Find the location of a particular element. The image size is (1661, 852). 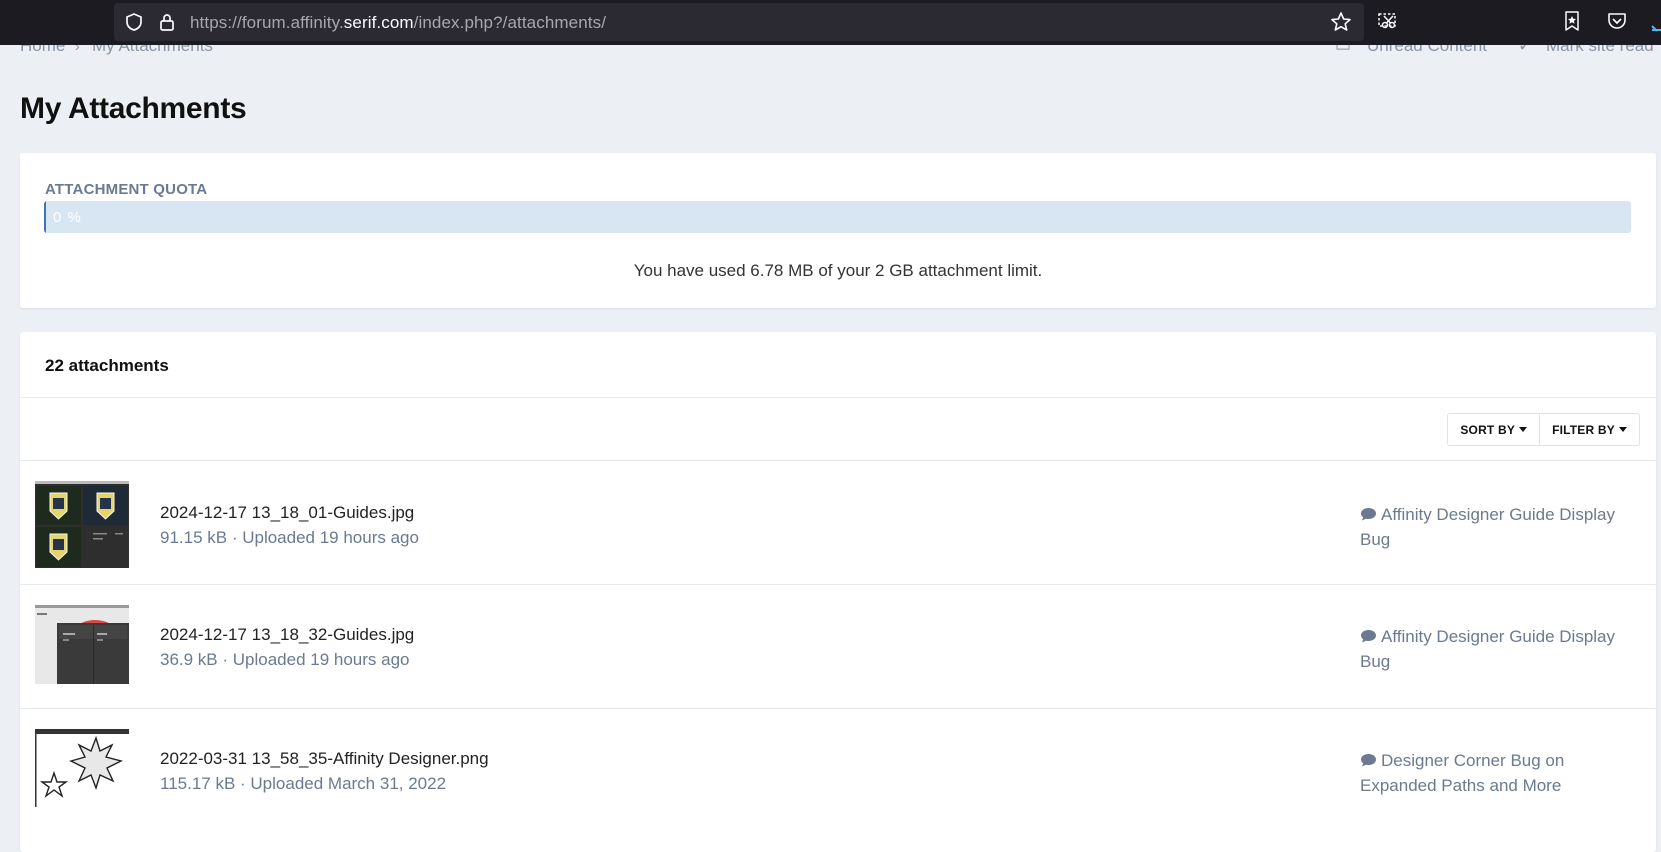

attachment-file-name: 2024-12-17 13_18_01-Guides.jpg is located at coordinates (287, 513).